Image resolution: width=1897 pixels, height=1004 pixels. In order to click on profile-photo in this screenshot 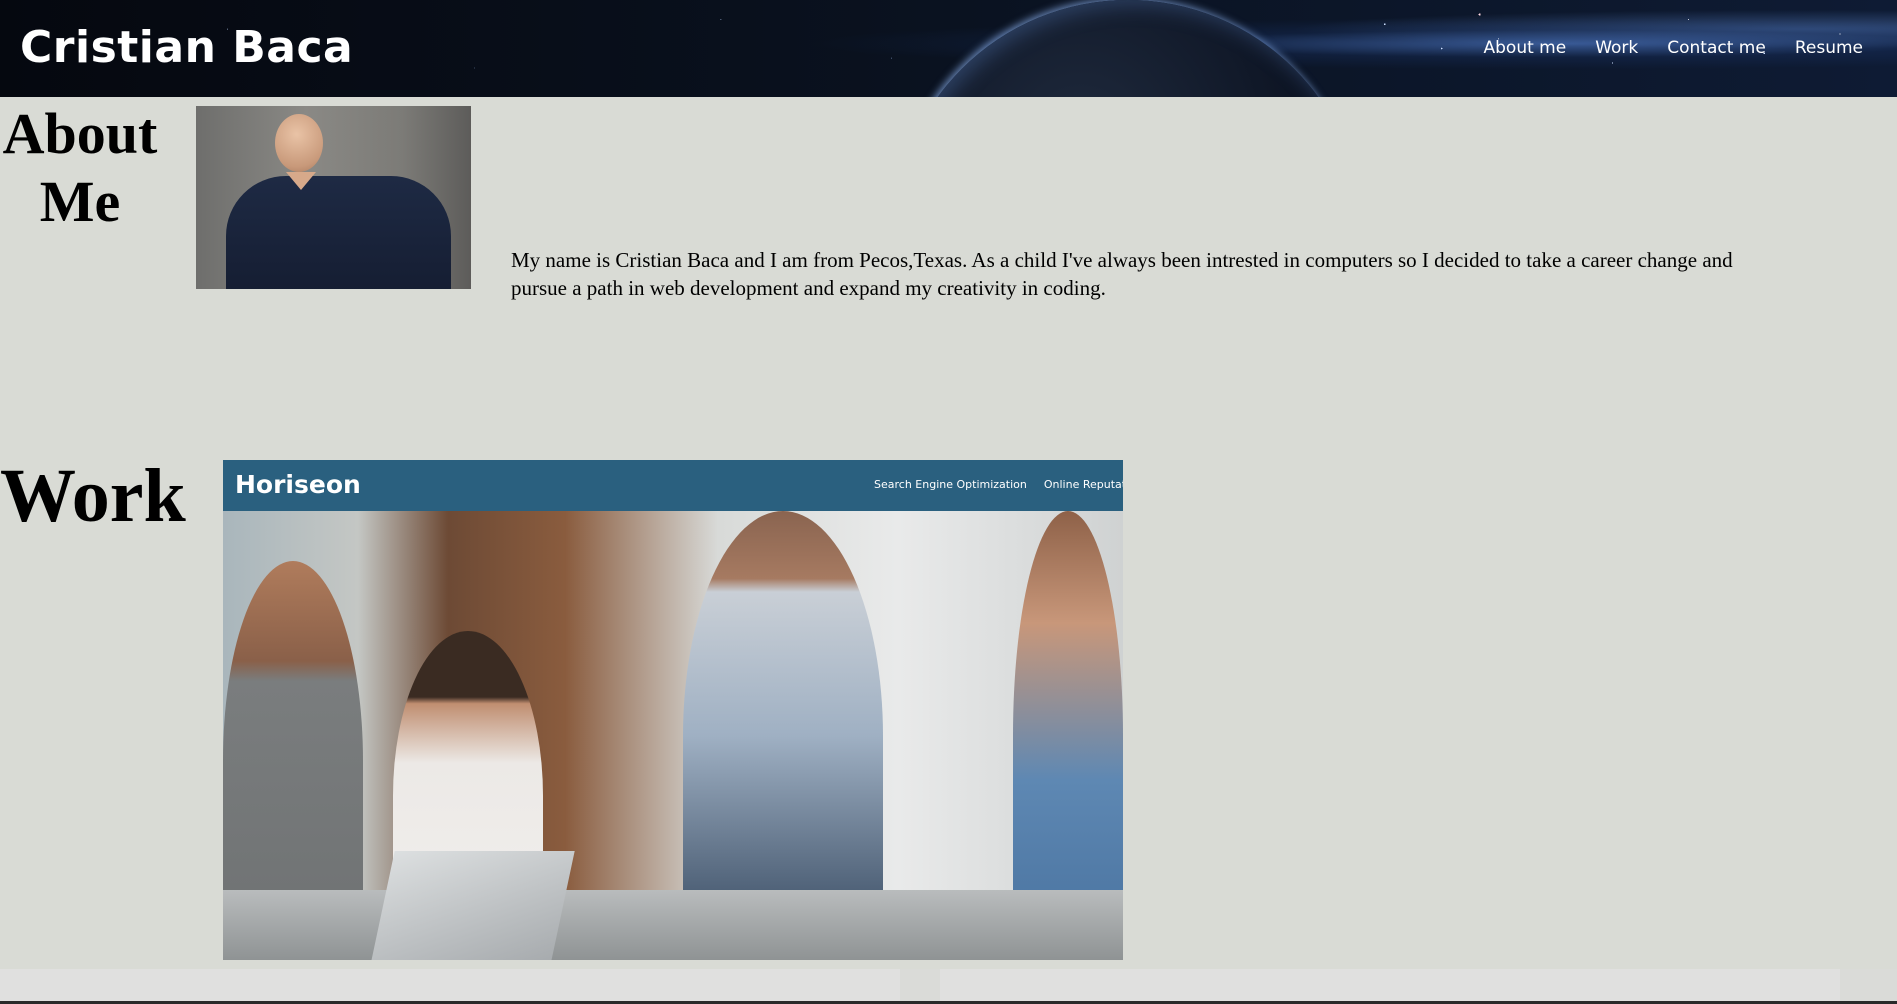, I will do `click(333, 197)`.